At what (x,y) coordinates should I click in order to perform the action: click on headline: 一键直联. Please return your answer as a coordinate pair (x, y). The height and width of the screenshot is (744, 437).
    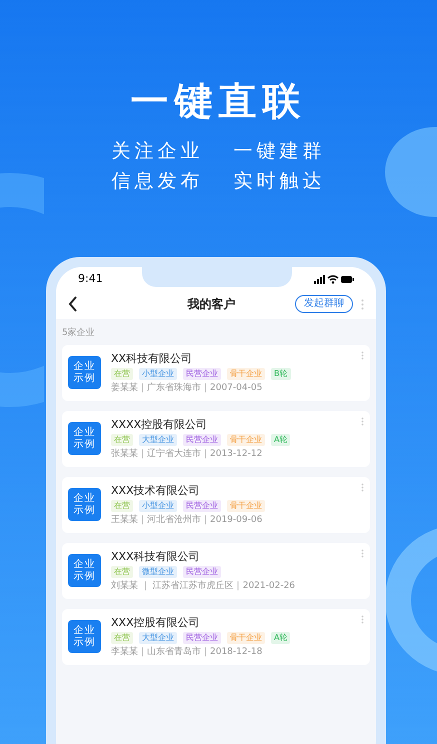
    Looking at the image, I should click on (218, 101).